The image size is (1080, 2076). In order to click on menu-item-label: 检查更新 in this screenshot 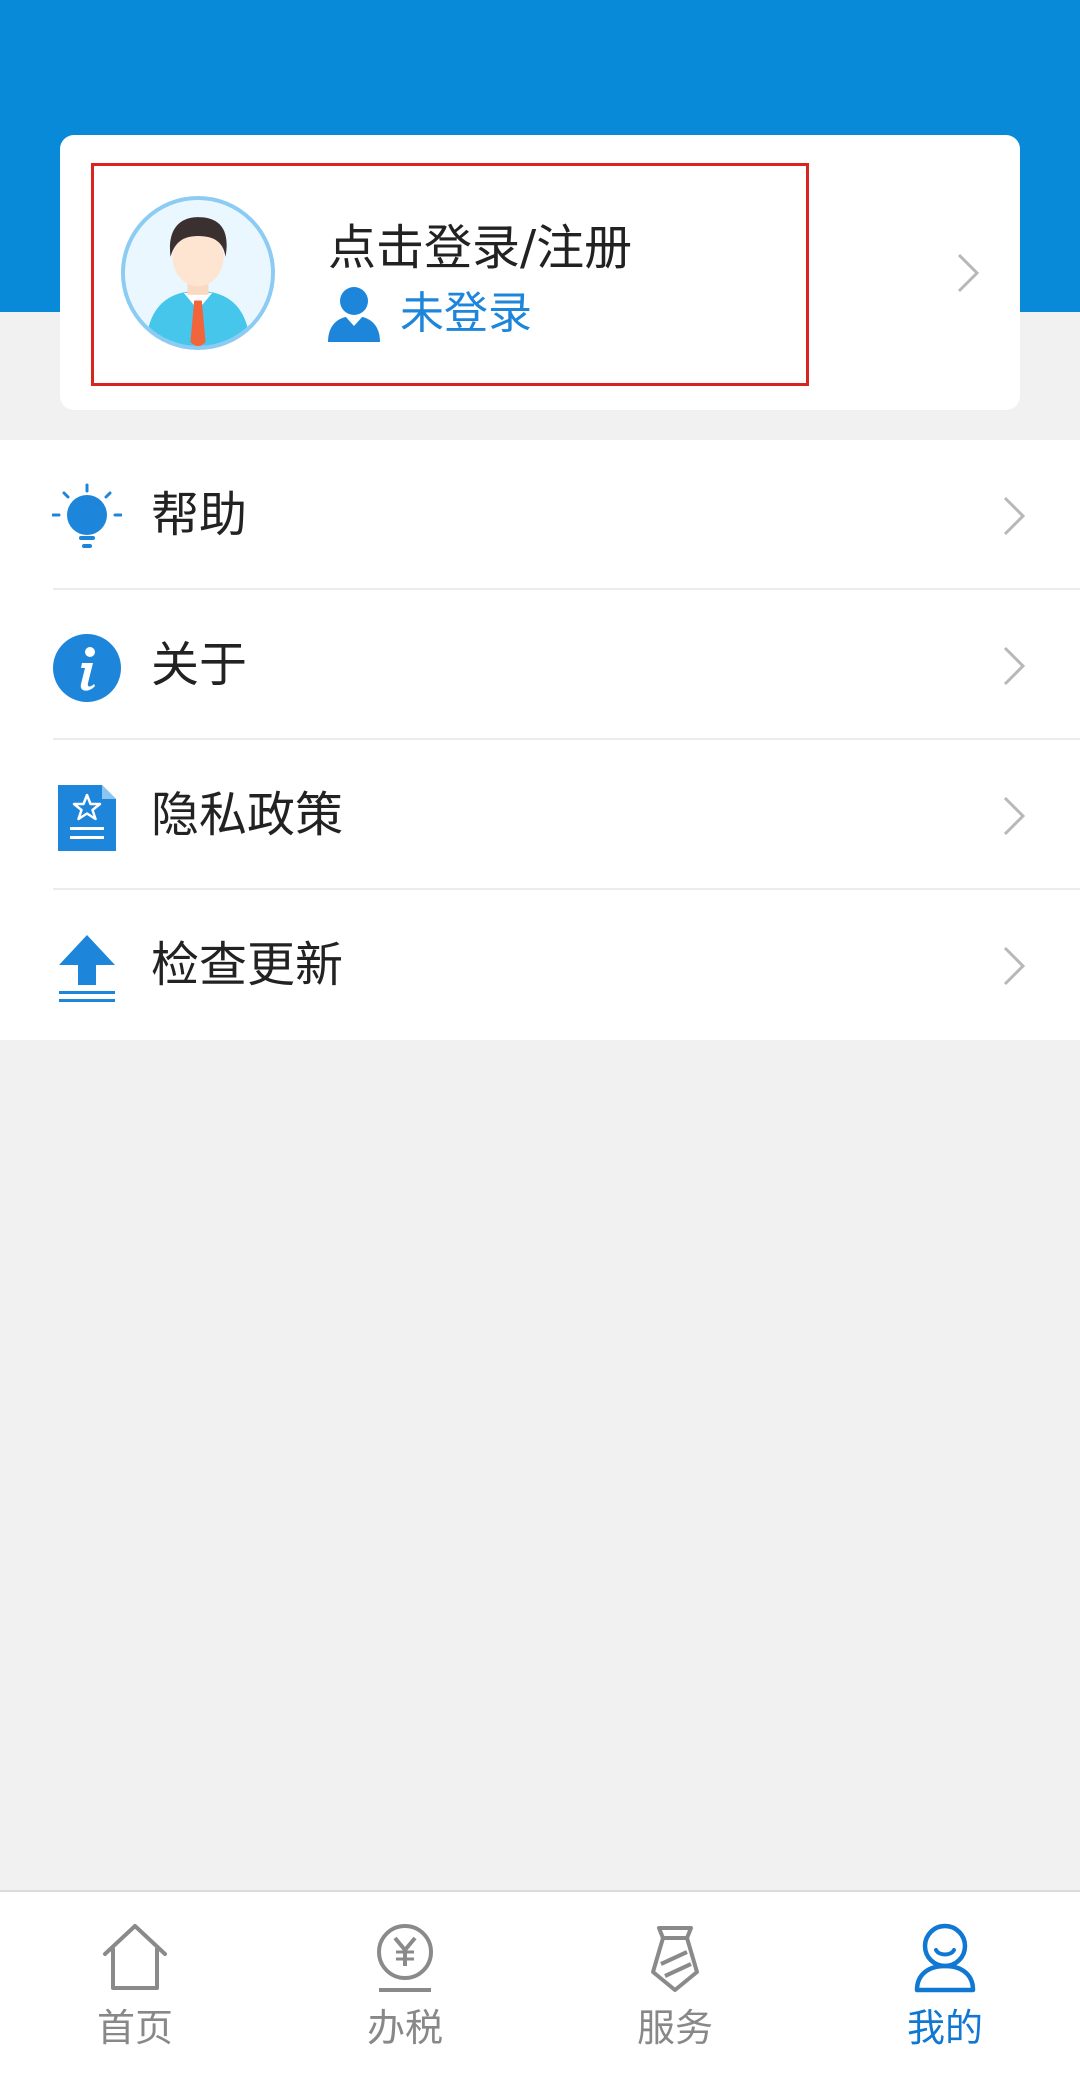, I will do `click(247, 965)`.